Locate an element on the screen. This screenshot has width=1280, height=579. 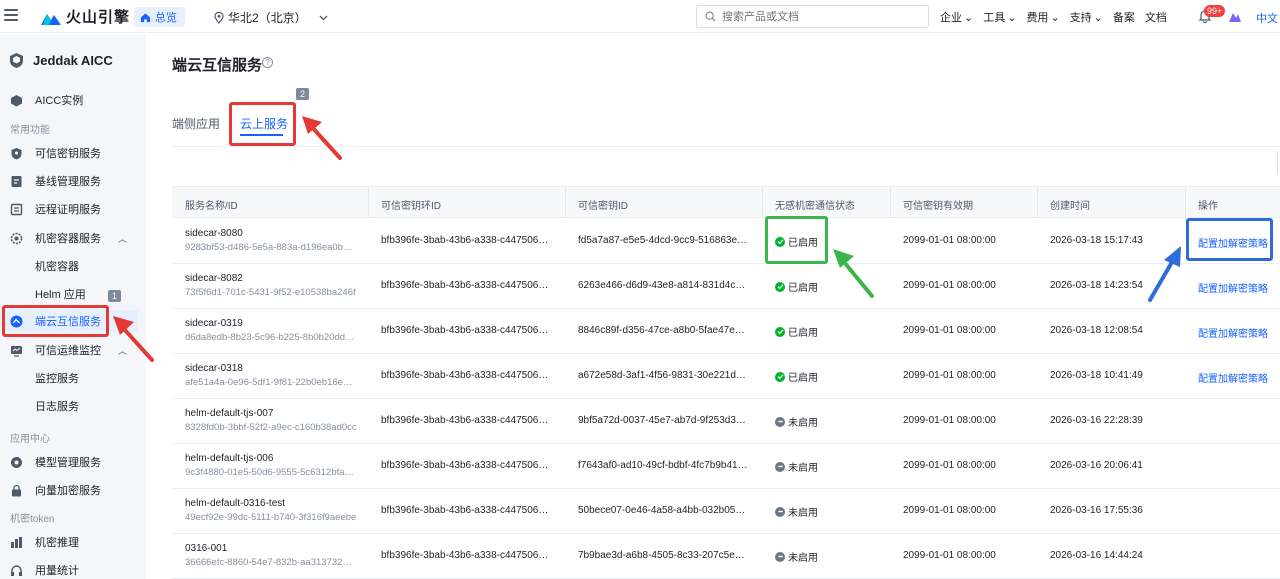
sidebar-item-trusted-key: 可信密钥服务 is located at coordinates (73, 153).